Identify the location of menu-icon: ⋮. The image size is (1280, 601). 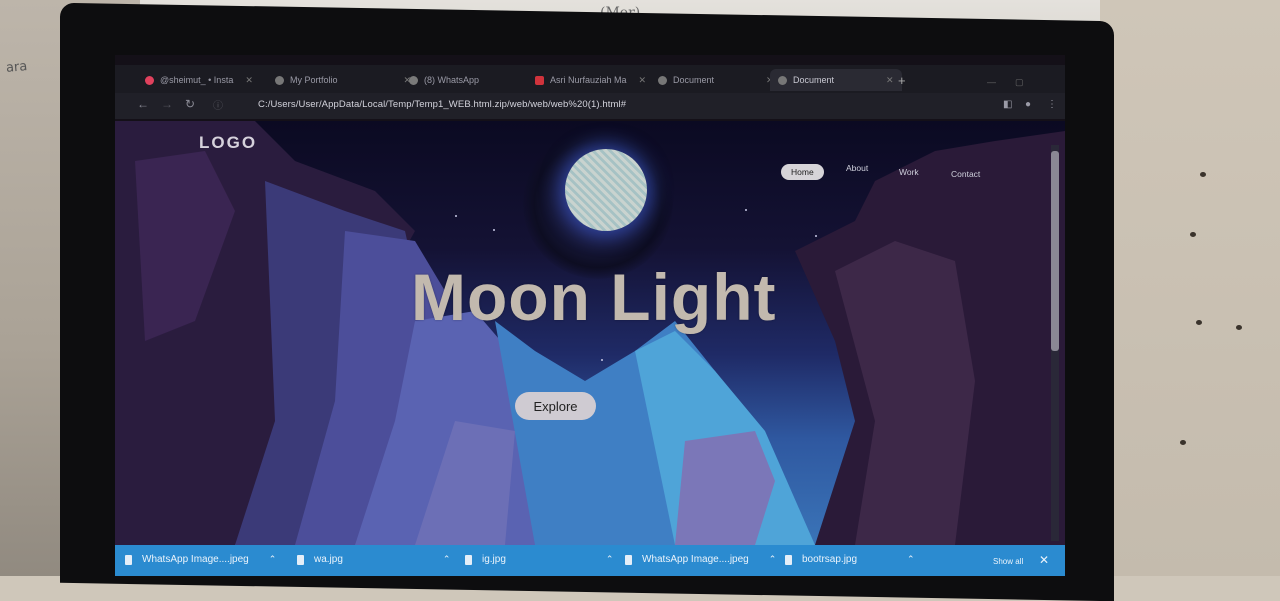
(1052, 104).